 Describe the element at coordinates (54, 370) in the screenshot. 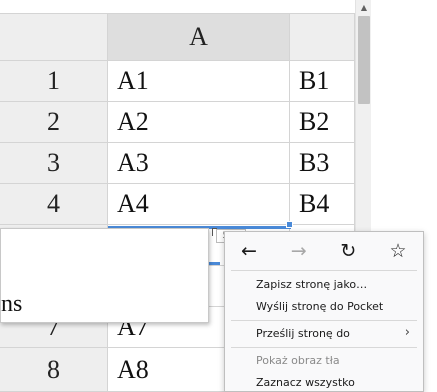

I see `row-header-8: 8` at that location.